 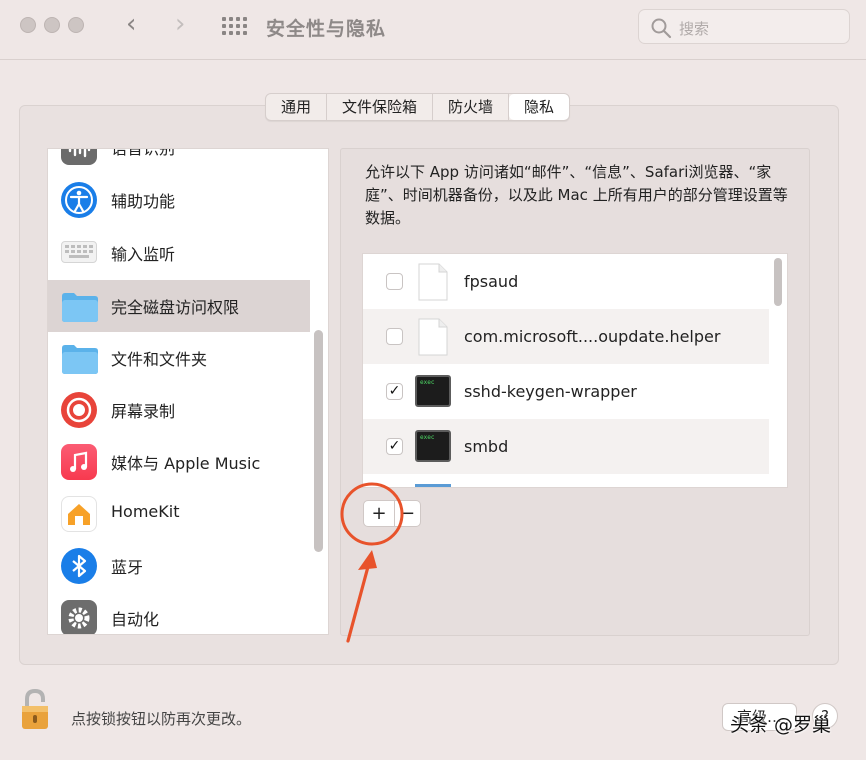 I want to click on search-icon, so click(x=661, y=28).